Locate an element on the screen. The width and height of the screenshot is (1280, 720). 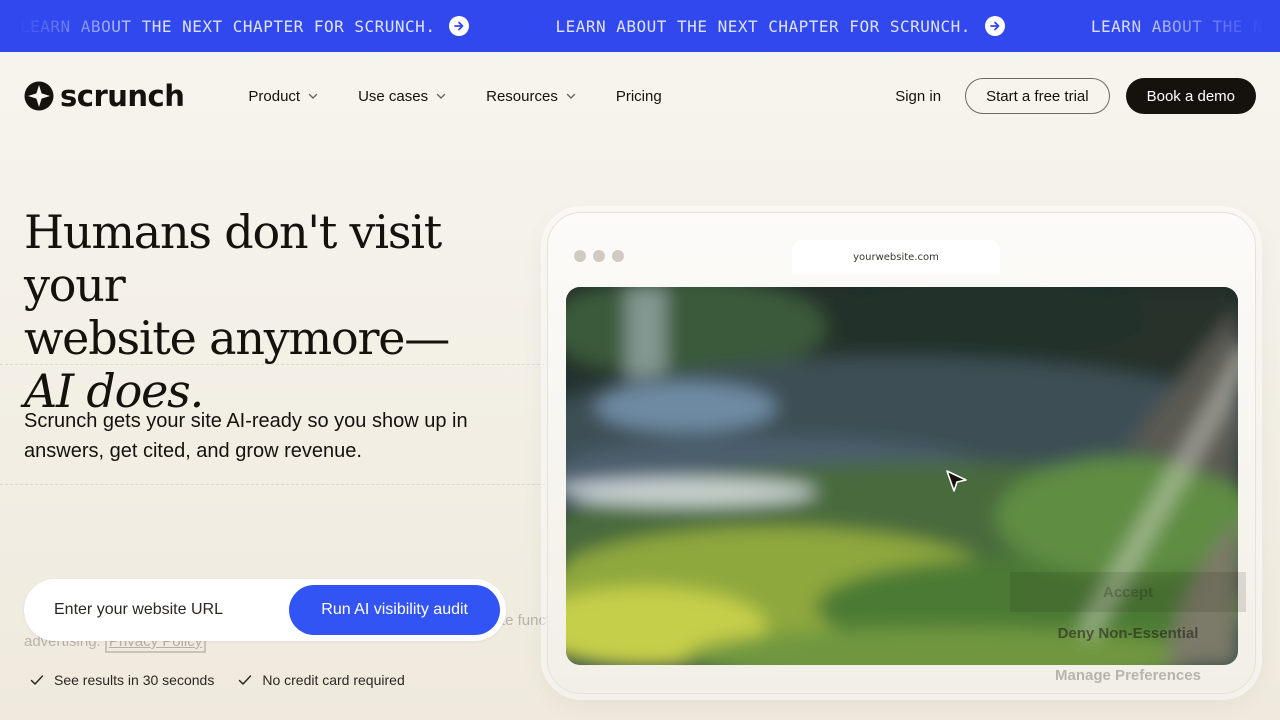
window-dots is located at coordinates (602, 256).